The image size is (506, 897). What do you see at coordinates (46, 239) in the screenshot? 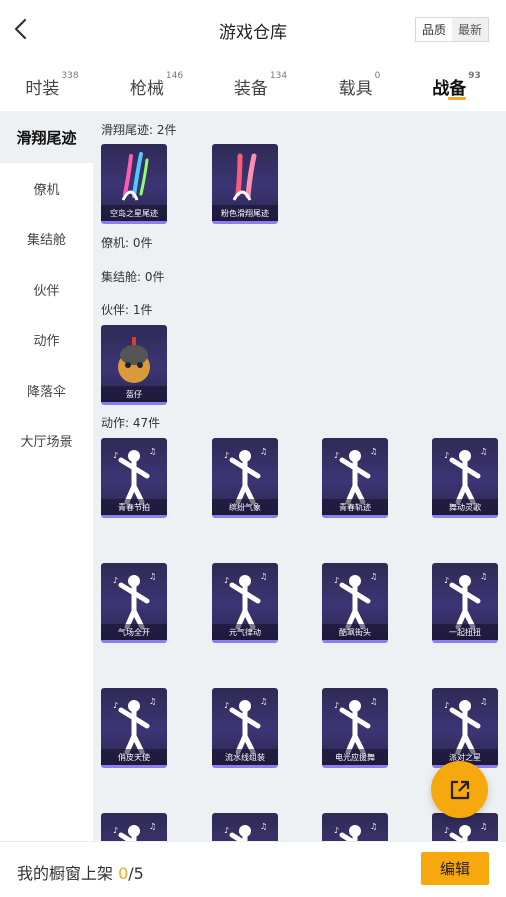
I see `sidebar-item-pod: 集结舱` at bounding box center [46, 239].